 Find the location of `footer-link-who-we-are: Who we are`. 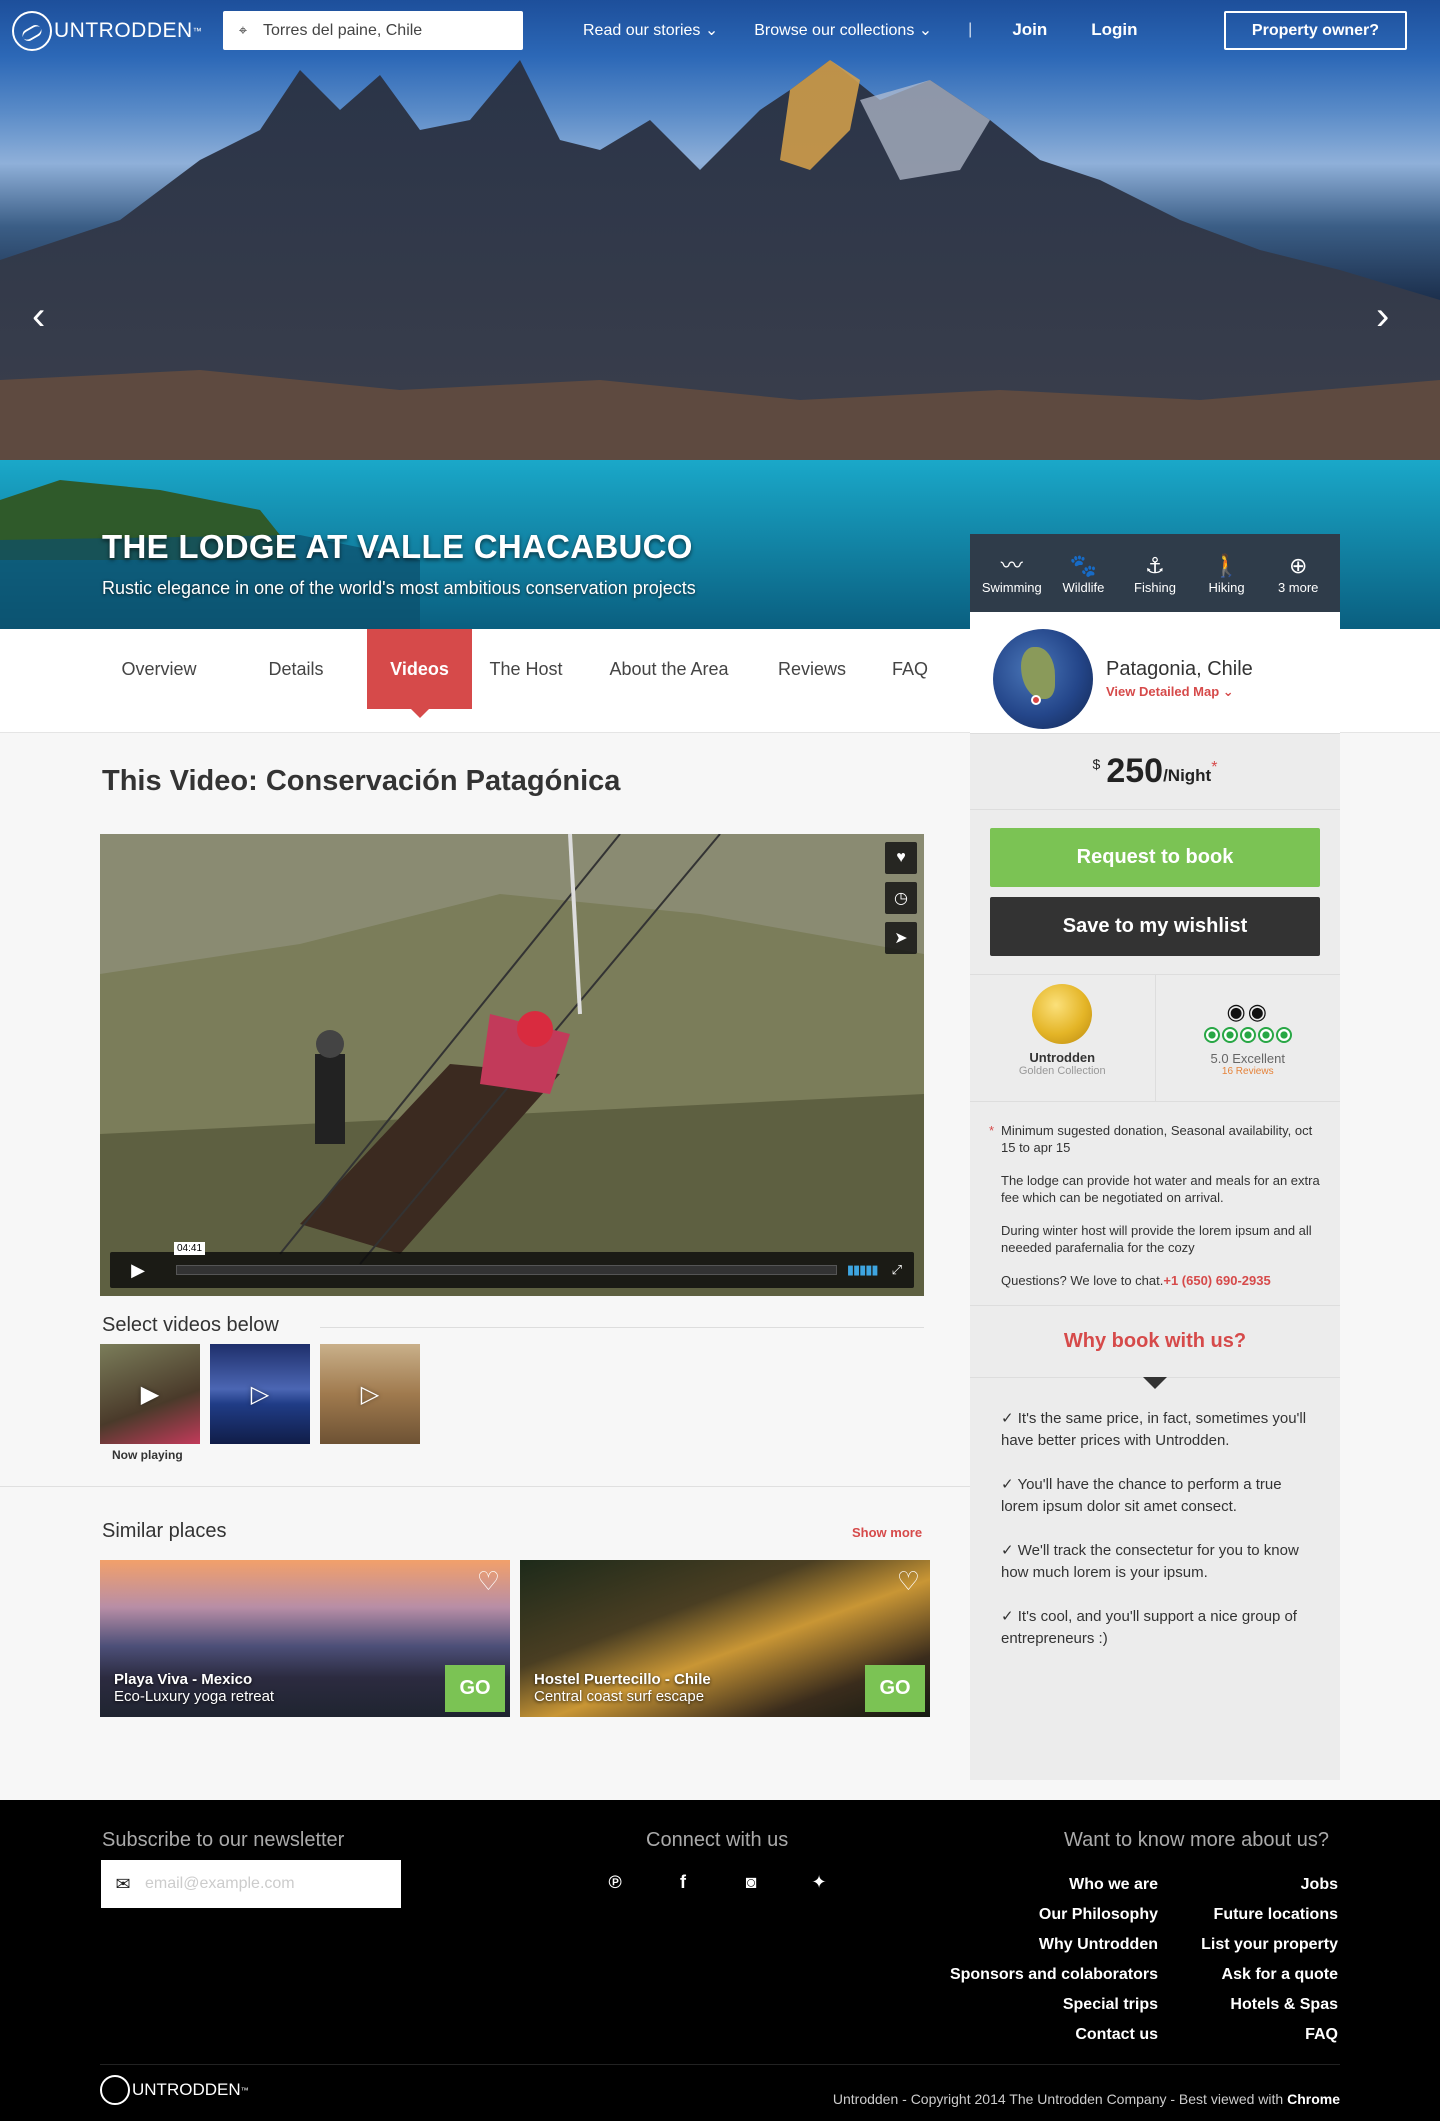

footer-link-who-we-are: Who we are is located at coordinates (1054, 1885).